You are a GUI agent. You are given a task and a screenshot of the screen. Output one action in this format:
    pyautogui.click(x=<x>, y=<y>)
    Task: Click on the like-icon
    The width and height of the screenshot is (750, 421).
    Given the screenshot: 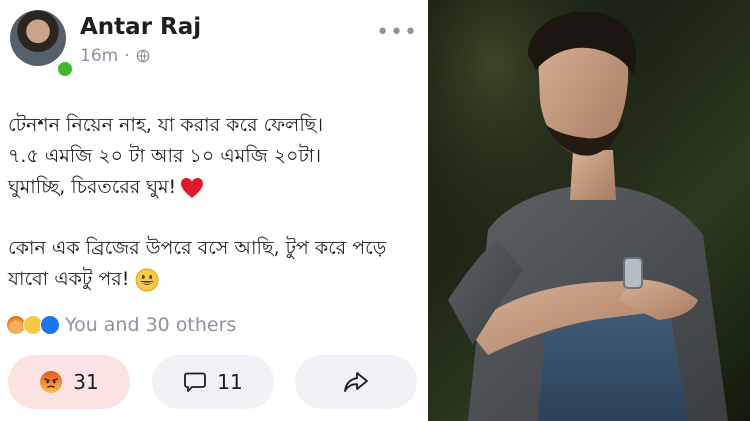 What is the action you would take?
    pyautogui.click(x=50, y=325)
    